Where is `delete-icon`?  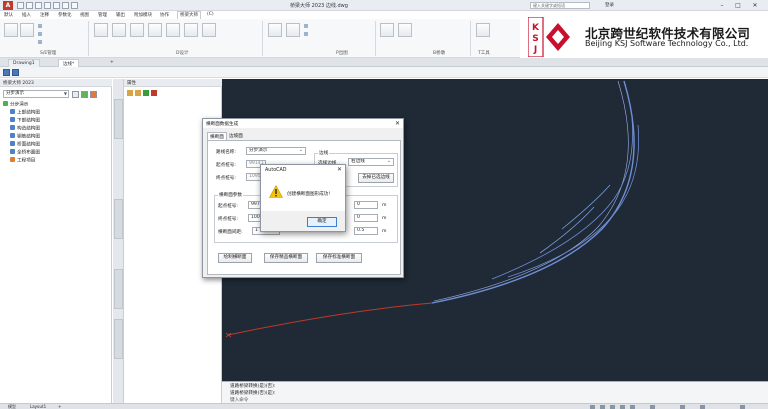 delete-icon is located at coordinates (154, 93).